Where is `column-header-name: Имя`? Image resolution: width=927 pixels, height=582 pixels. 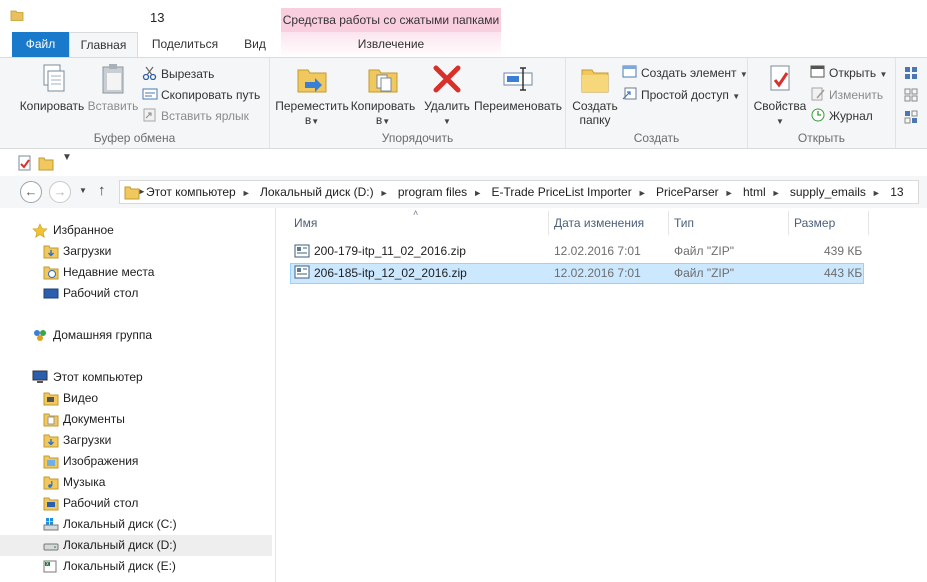
column-header-name: Имя is located at coordinates (418, 223).